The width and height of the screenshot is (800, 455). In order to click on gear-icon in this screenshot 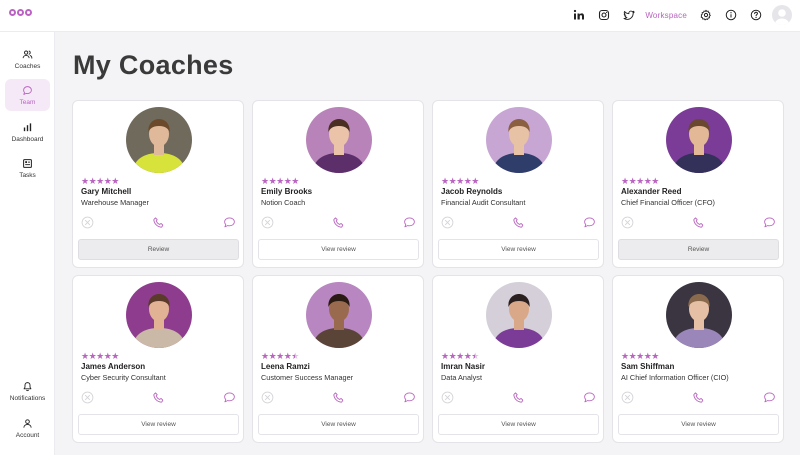, I will do `click(705, 15)`.